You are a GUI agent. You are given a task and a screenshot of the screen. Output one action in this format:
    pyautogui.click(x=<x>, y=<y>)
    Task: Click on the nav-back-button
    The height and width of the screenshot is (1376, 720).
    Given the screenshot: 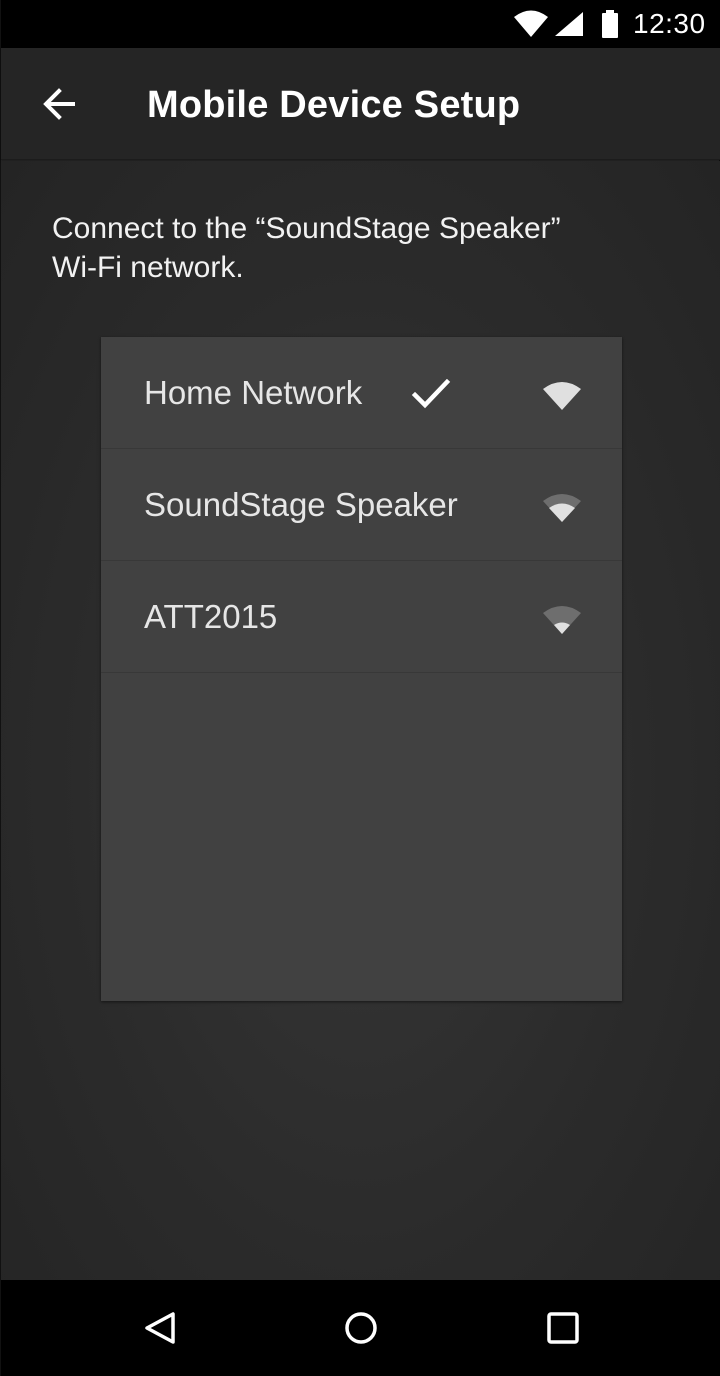 What is the action you would take?
    pyautogui.click(x=161, y=1328)
    